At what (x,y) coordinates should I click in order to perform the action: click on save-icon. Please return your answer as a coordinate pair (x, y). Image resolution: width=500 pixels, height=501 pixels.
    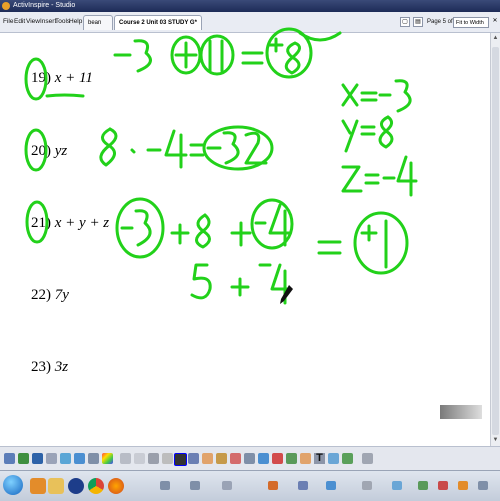
    Looking at the image, I should click on (37, 458).